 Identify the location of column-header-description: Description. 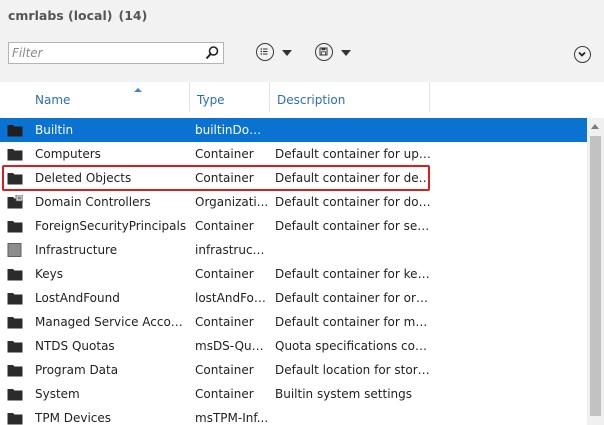
(350, 97).